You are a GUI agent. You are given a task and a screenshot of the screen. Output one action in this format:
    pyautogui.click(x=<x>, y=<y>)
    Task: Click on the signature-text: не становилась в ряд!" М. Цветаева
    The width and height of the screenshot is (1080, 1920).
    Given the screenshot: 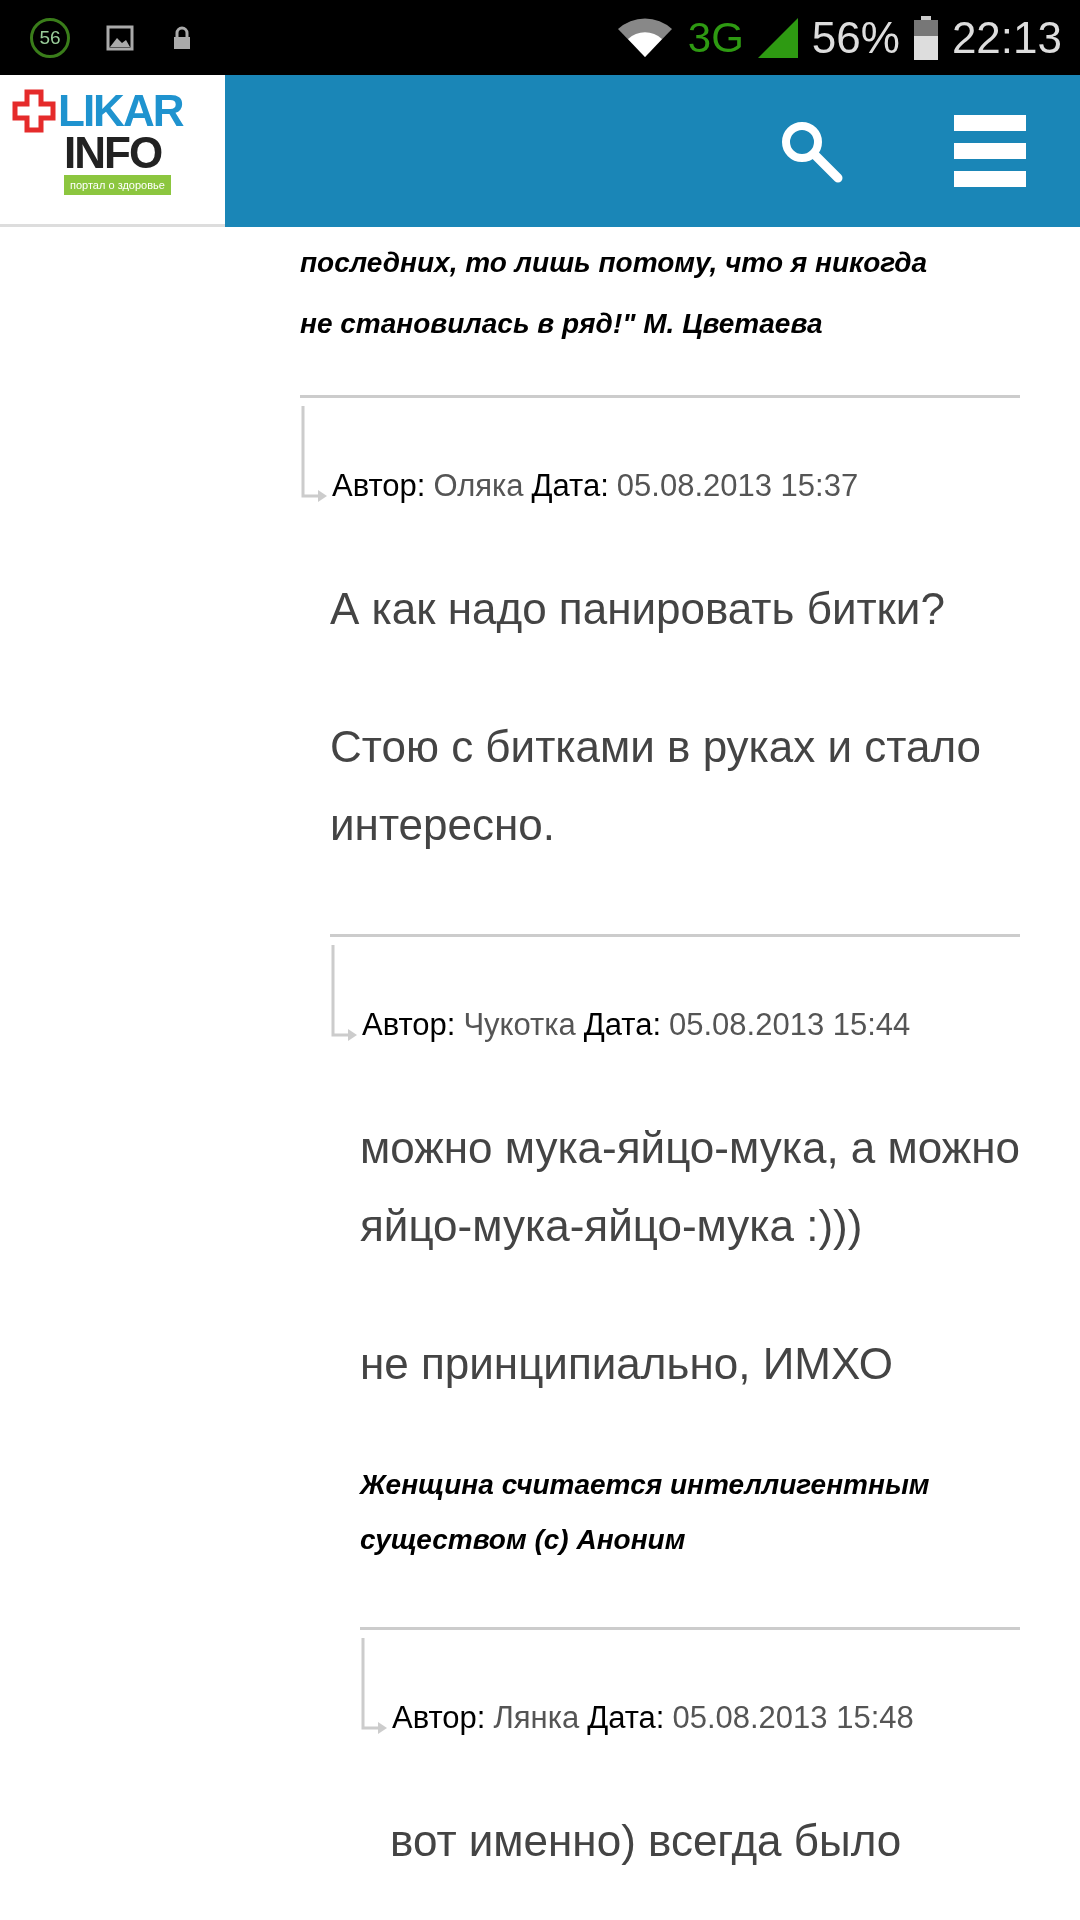 What is the action you would take?
    pyautogui.click(x=562, y=324)
    